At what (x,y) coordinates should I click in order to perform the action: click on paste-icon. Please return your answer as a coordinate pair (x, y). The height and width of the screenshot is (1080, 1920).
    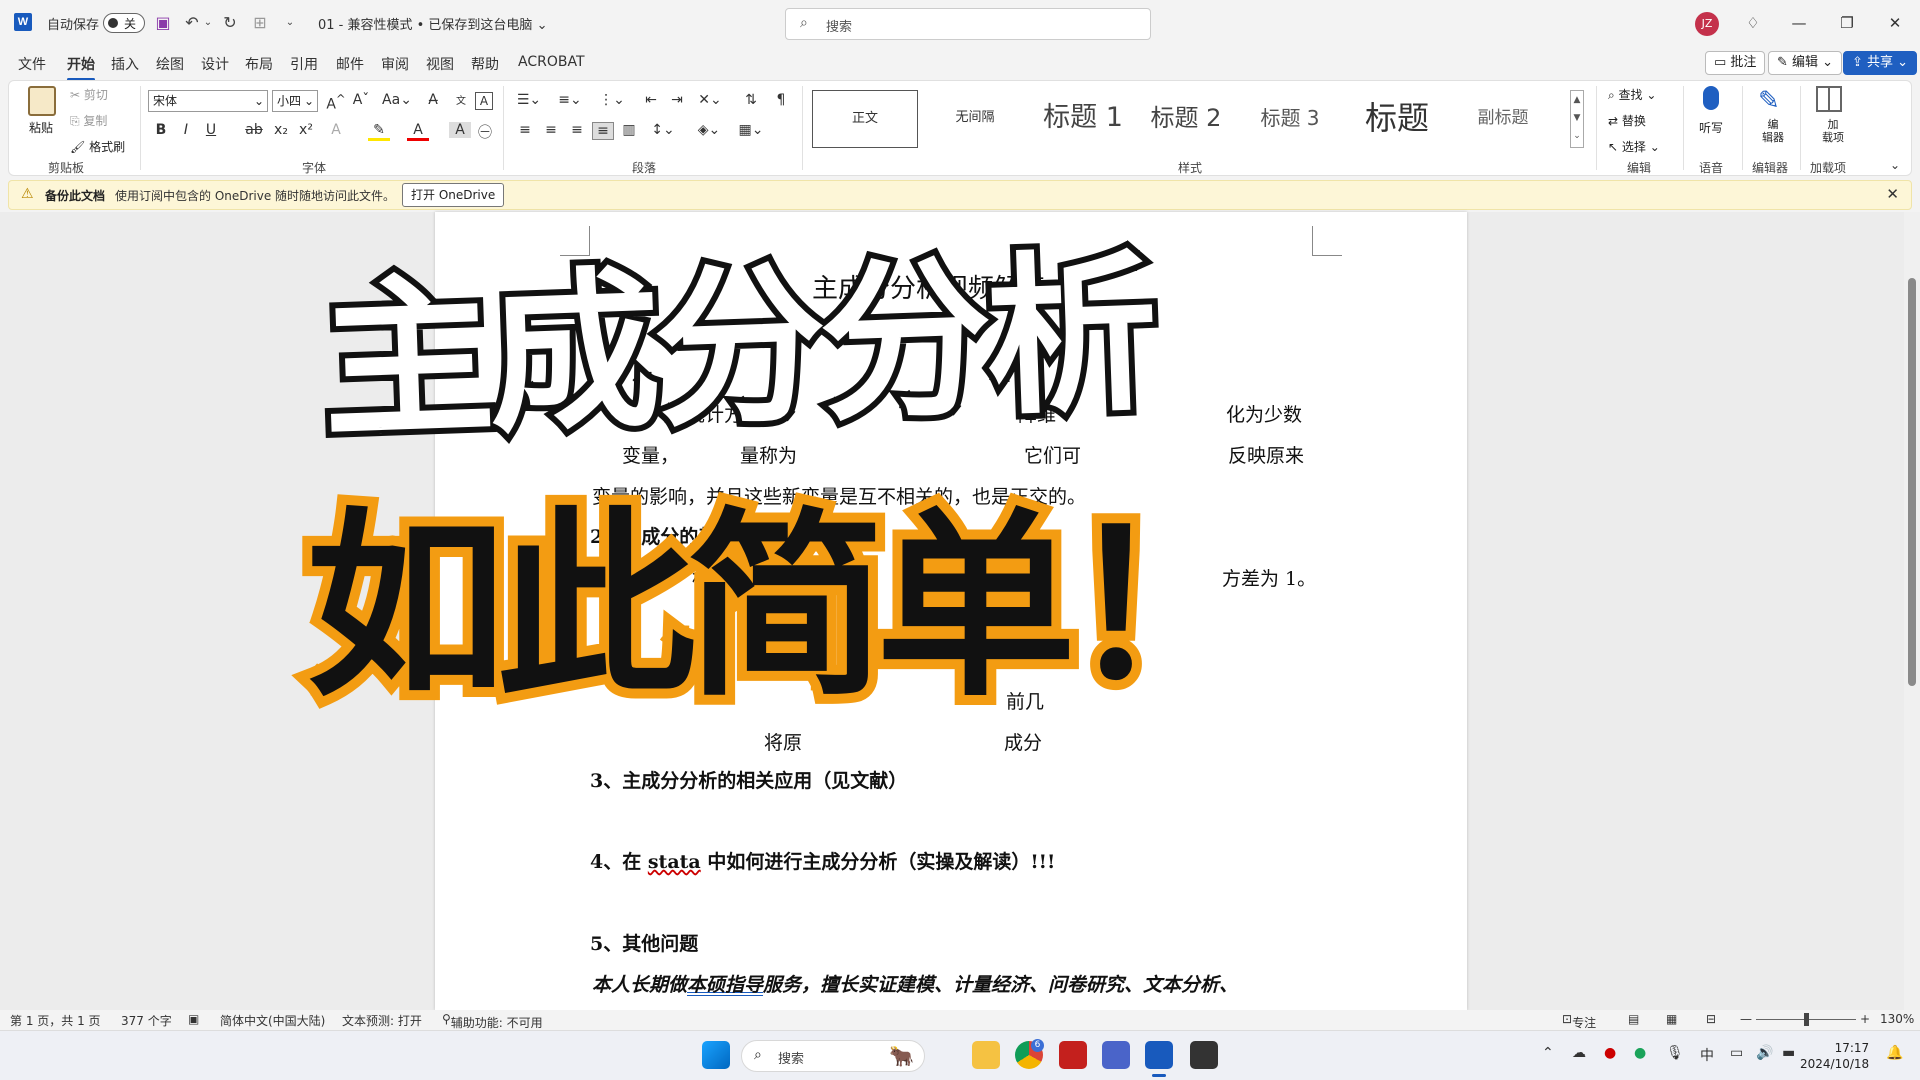
    Looking at the image, I should click on (42, 101).